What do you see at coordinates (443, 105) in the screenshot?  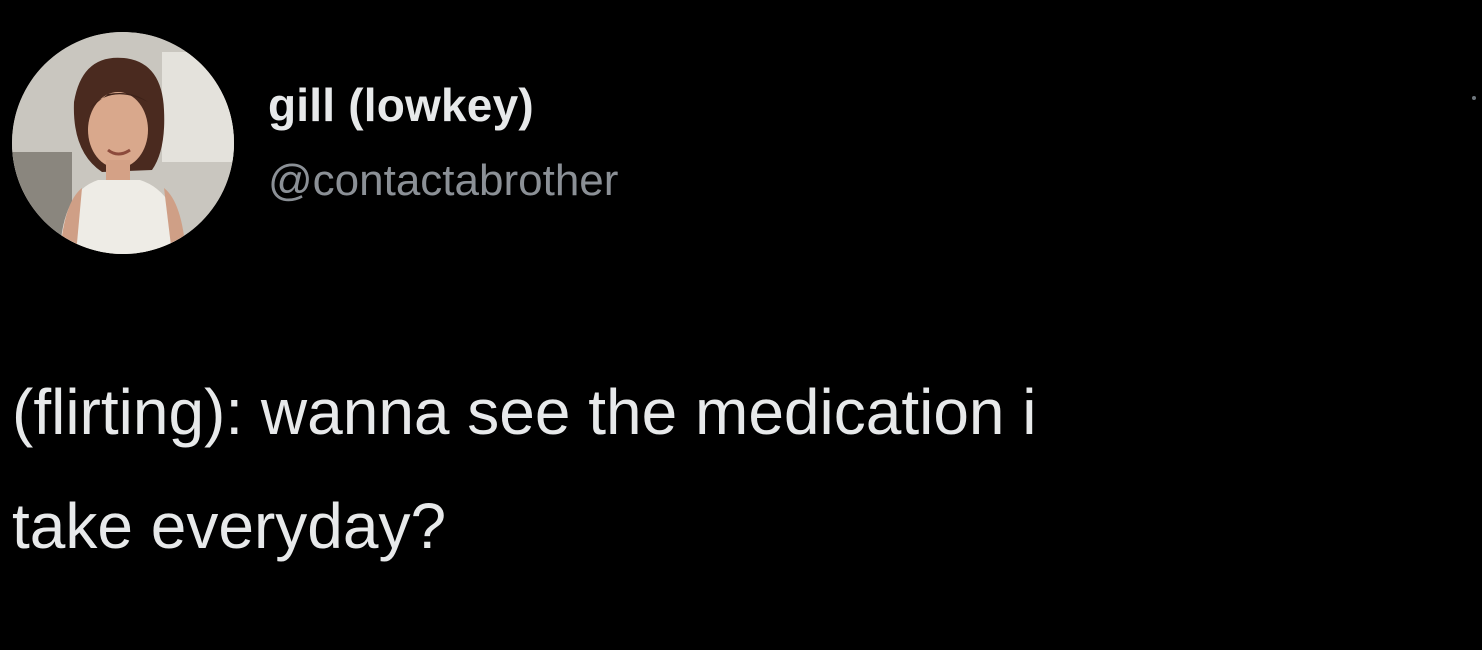 I see `author-display-name: gill (lowkey)` at bounding box center [443, 105].